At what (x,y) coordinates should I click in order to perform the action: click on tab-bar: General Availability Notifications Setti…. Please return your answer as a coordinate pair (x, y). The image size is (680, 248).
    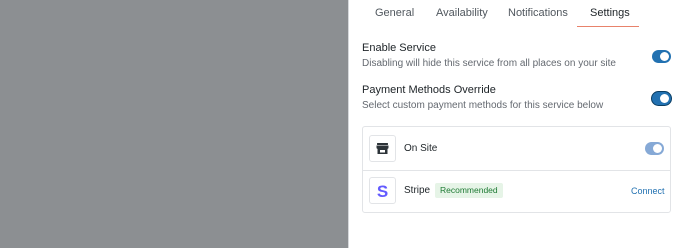
    Looking at the image, I should click on (514, 14).